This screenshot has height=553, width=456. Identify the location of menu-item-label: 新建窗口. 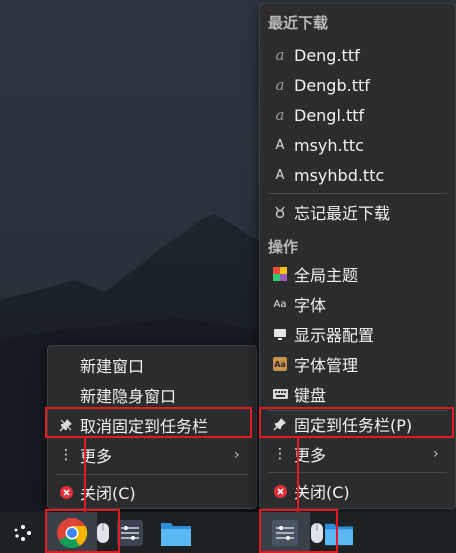
(112, 366).